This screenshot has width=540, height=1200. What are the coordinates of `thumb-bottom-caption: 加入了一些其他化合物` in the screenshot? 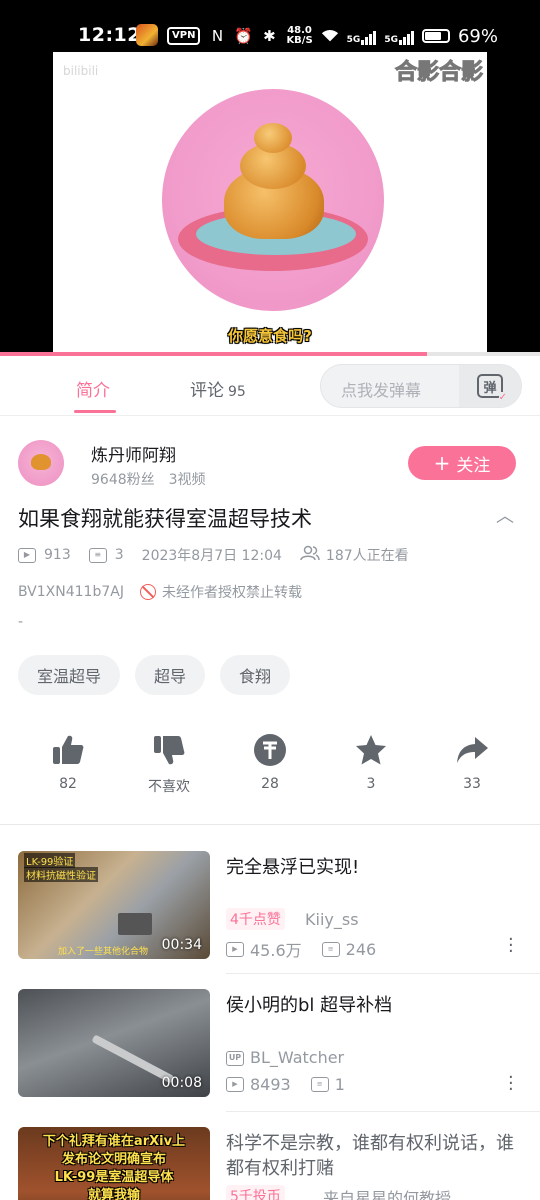 It's located at (103, 952).